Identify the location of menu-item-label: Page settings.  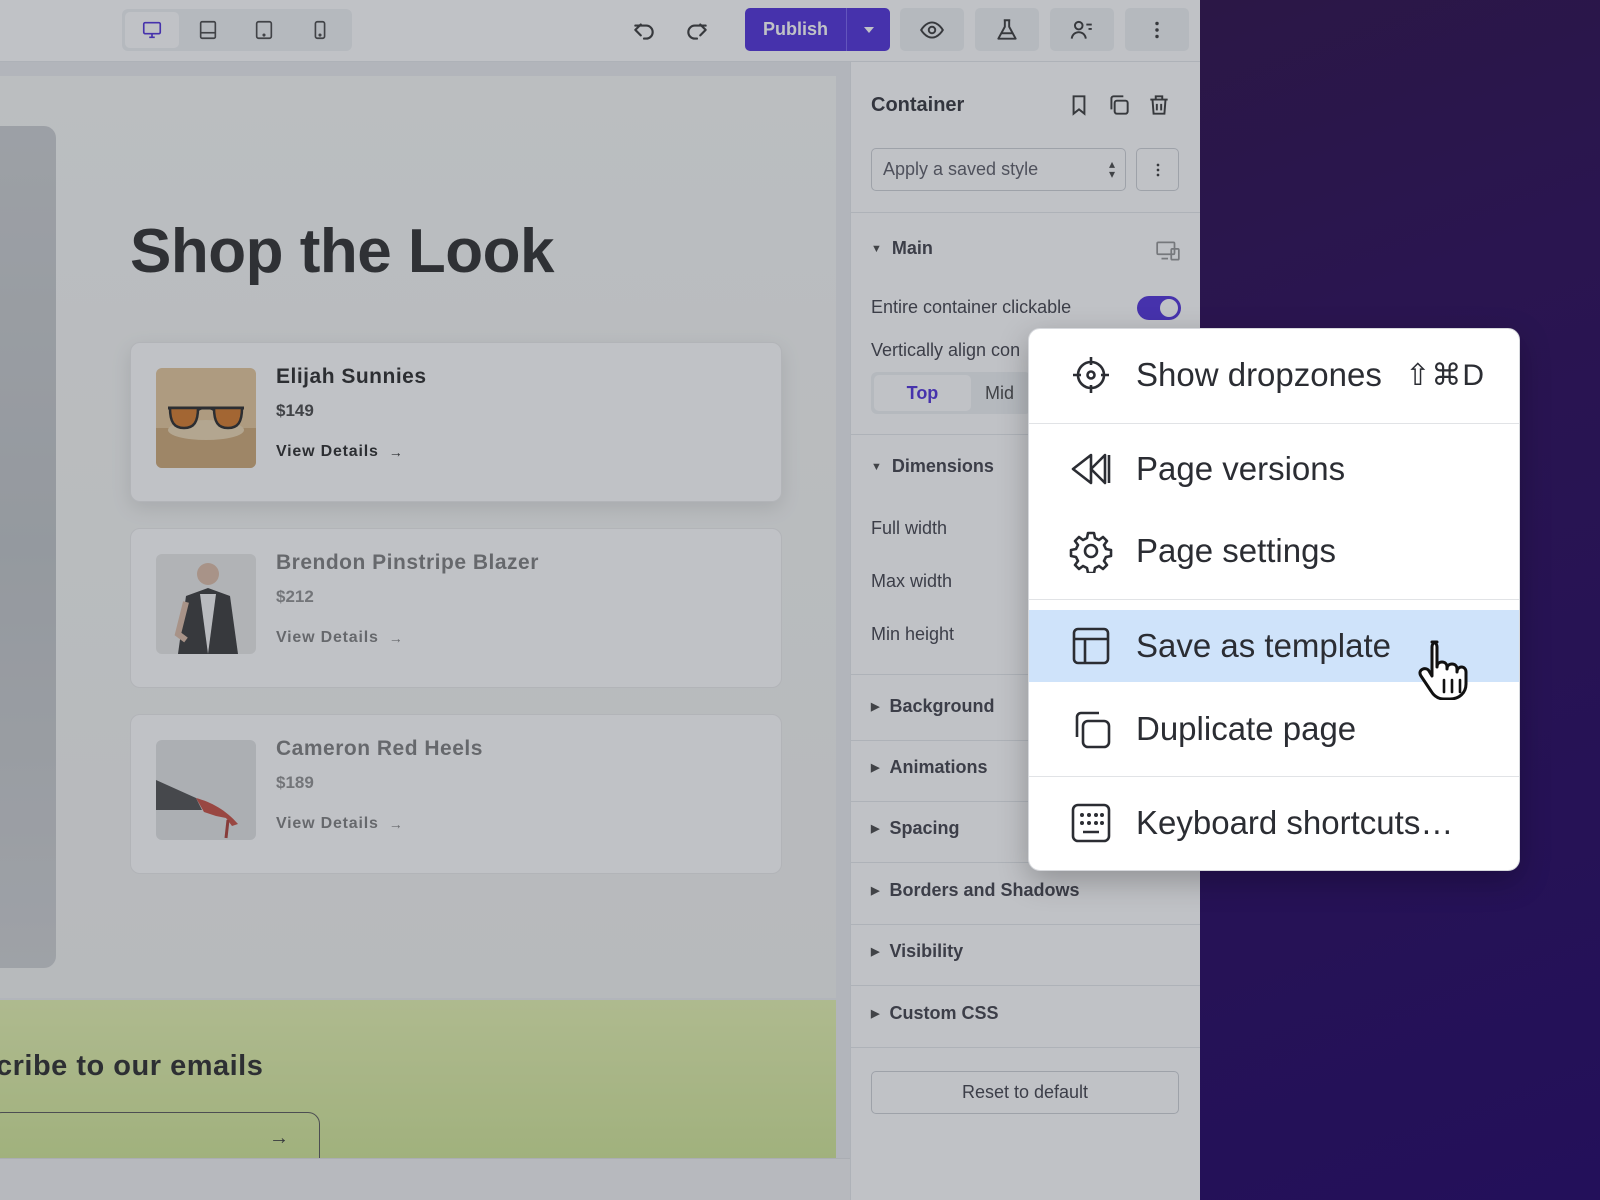
(1236, 550).